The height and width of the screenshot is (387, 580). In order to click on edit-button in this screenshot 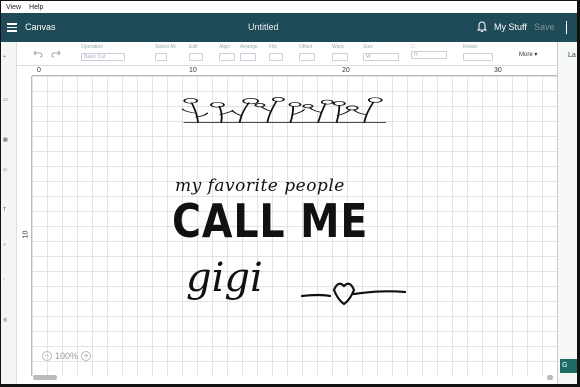, I will do `click(196, 57)`.